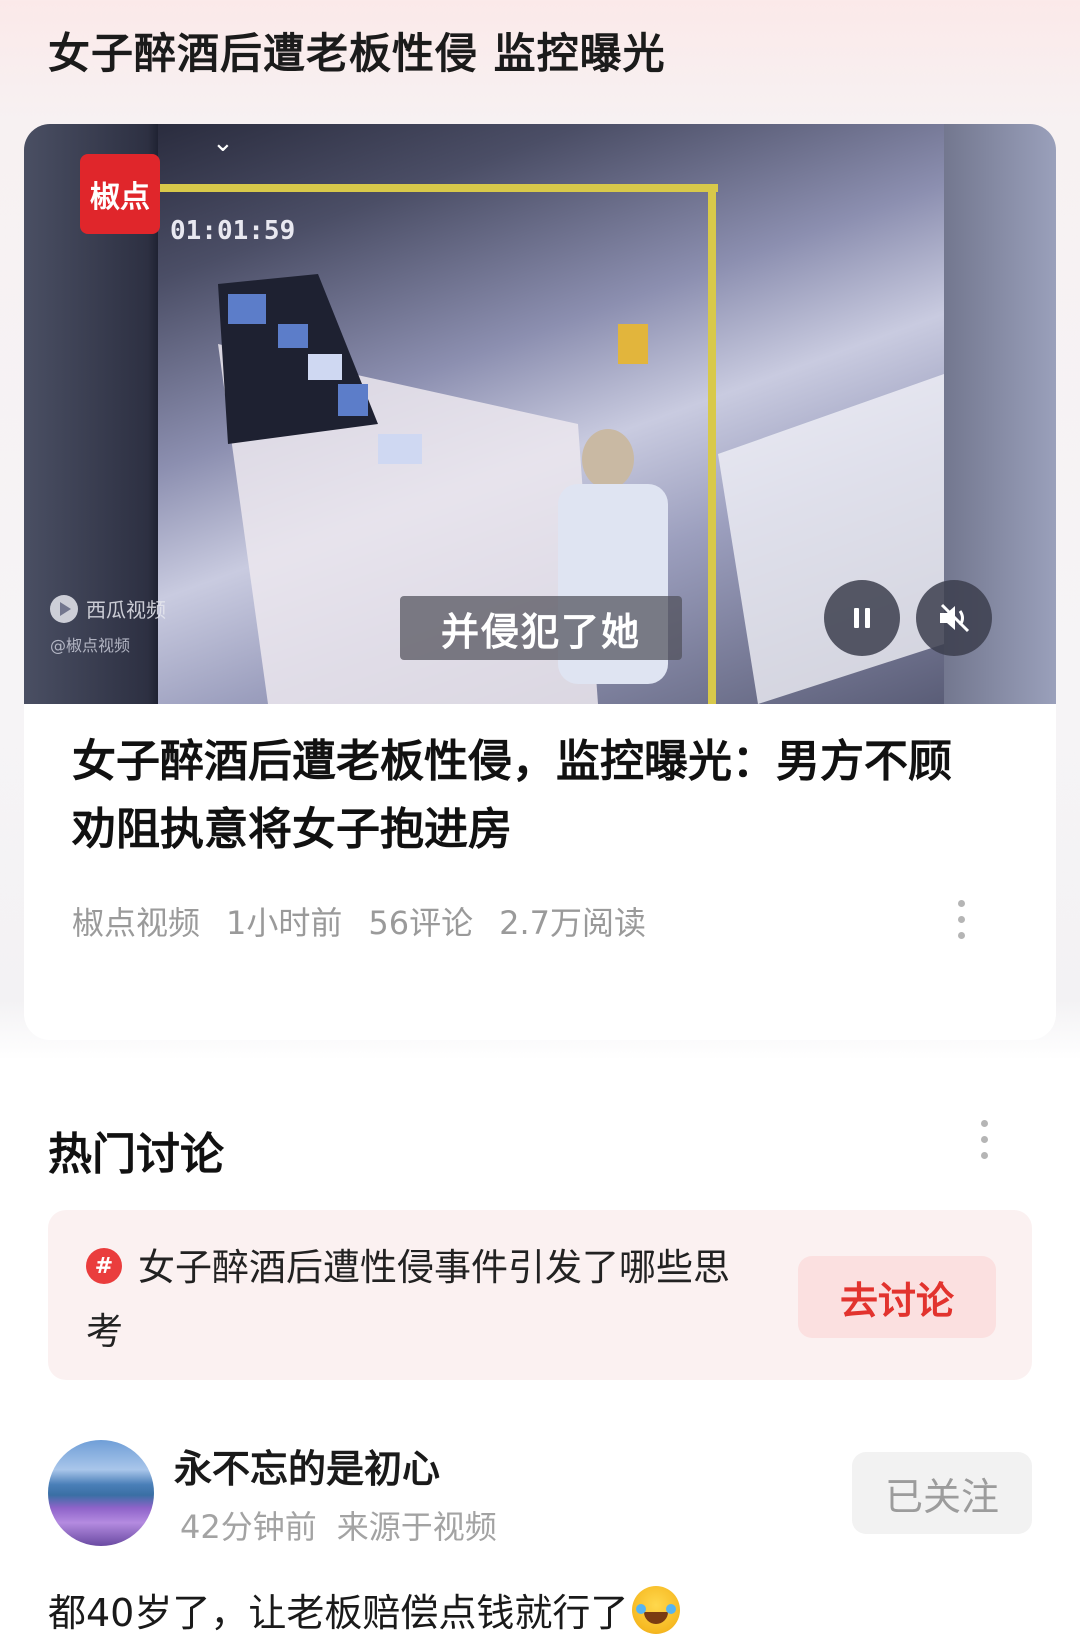 This screenshot has height=1636, width=1080. What do you see at coordinates (126, 610) in the screenshot?
I see `watermark-text: 西瓜视频` at bounding box center [126, 610].